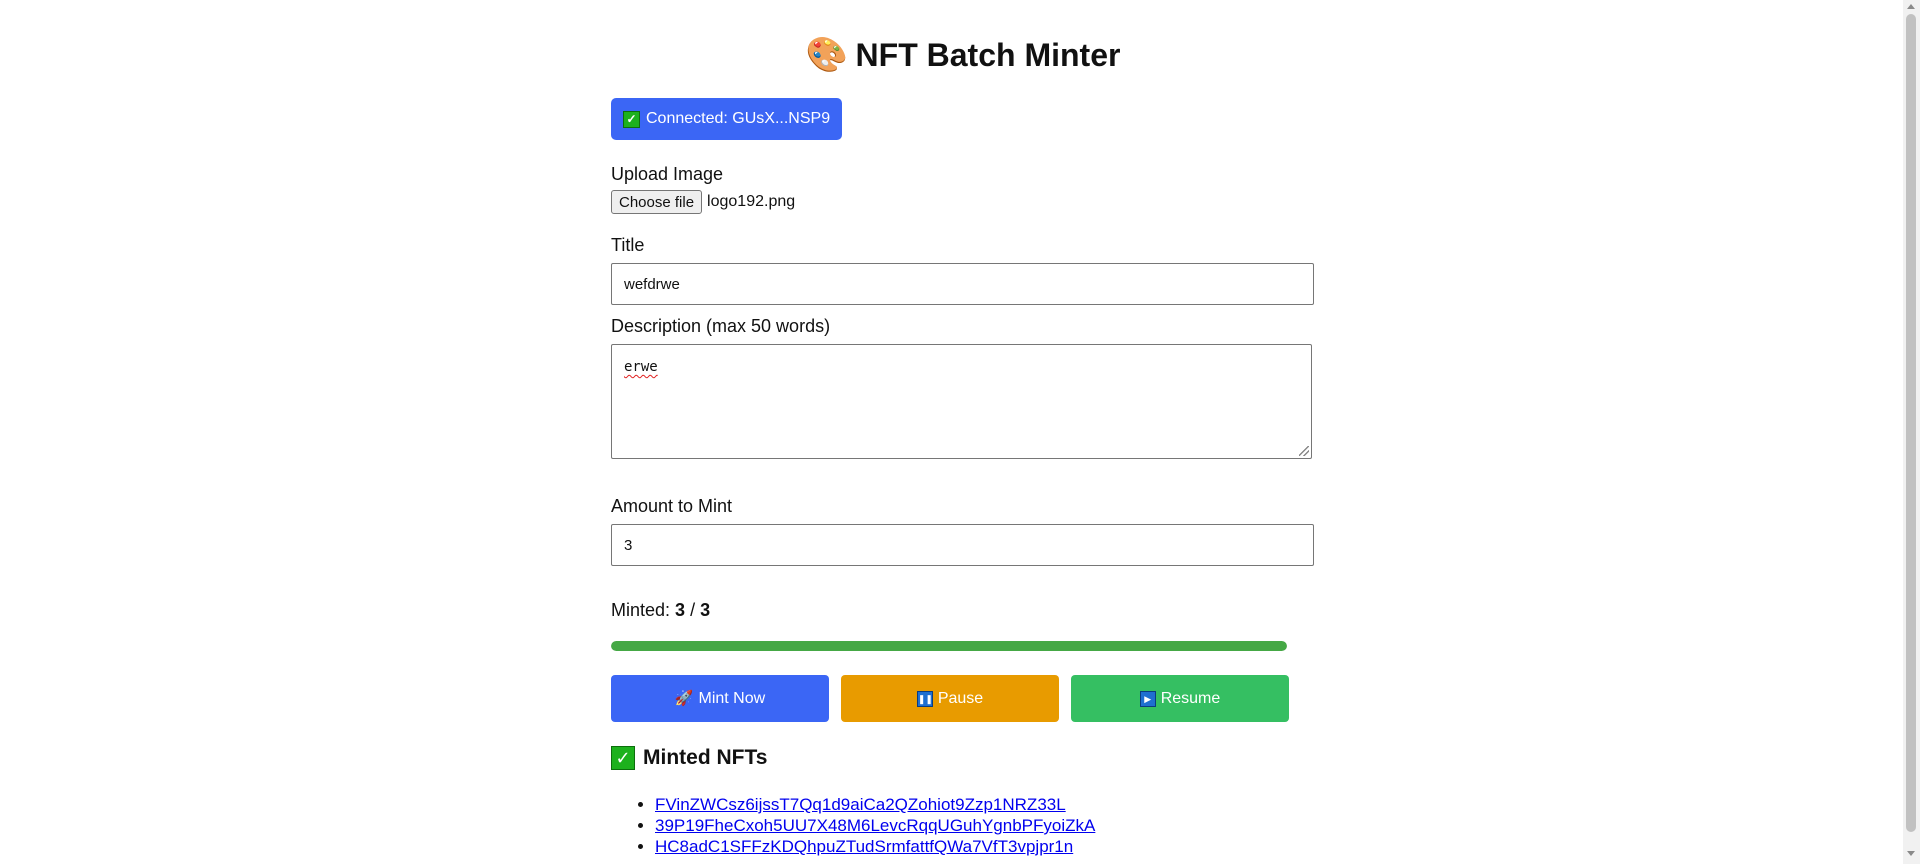 The width and height of the screenshot is (1920, 864). I want to click on title-label: Title, so click(628, 245).